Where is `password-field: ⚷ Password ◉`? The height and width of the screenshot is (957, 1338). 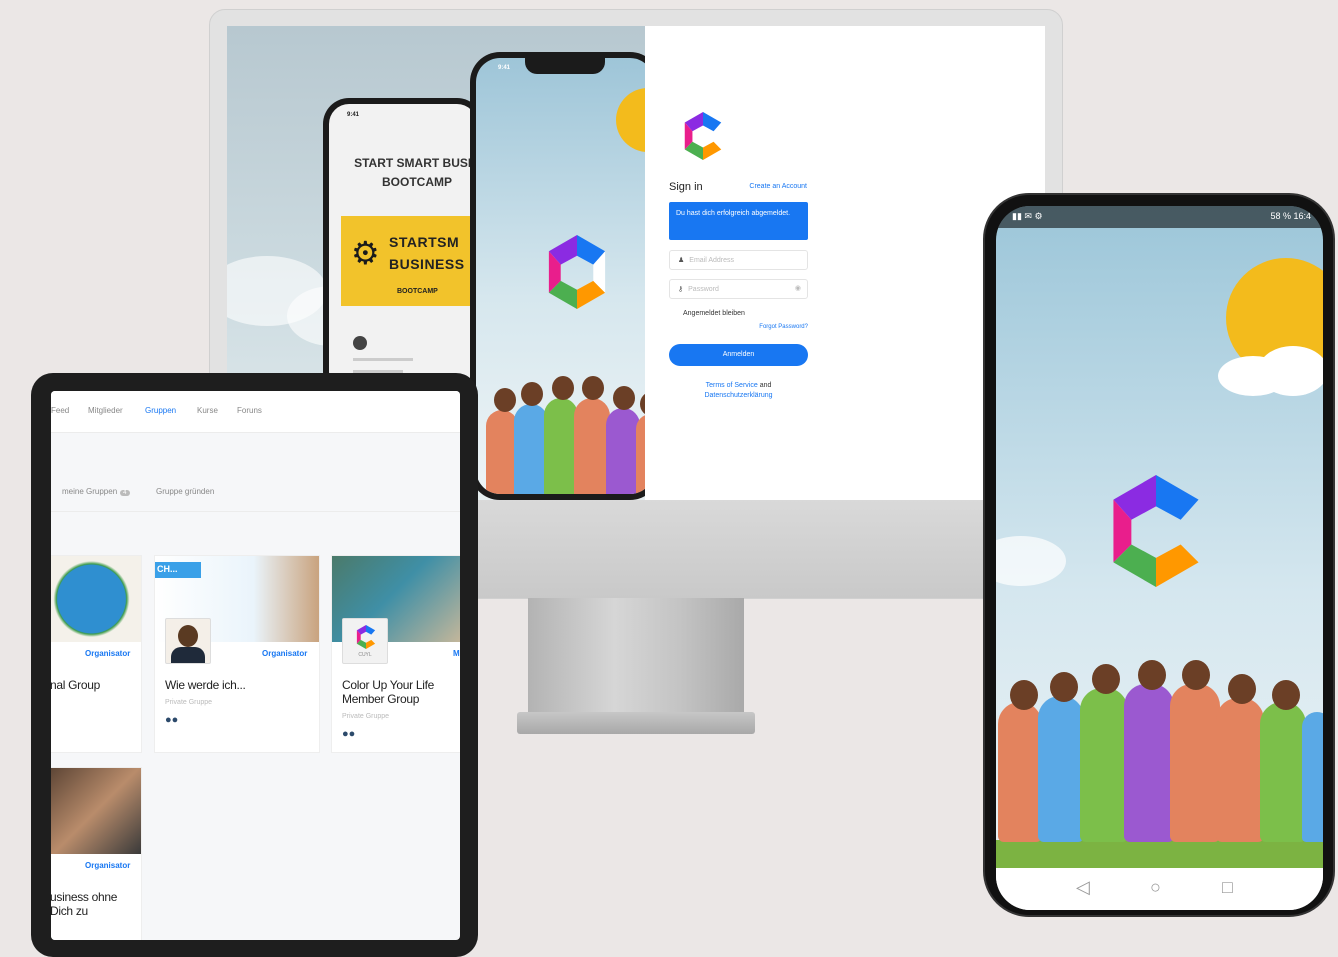 password-field: ⚷ Password ◉ is located at coordinates (738, 289).